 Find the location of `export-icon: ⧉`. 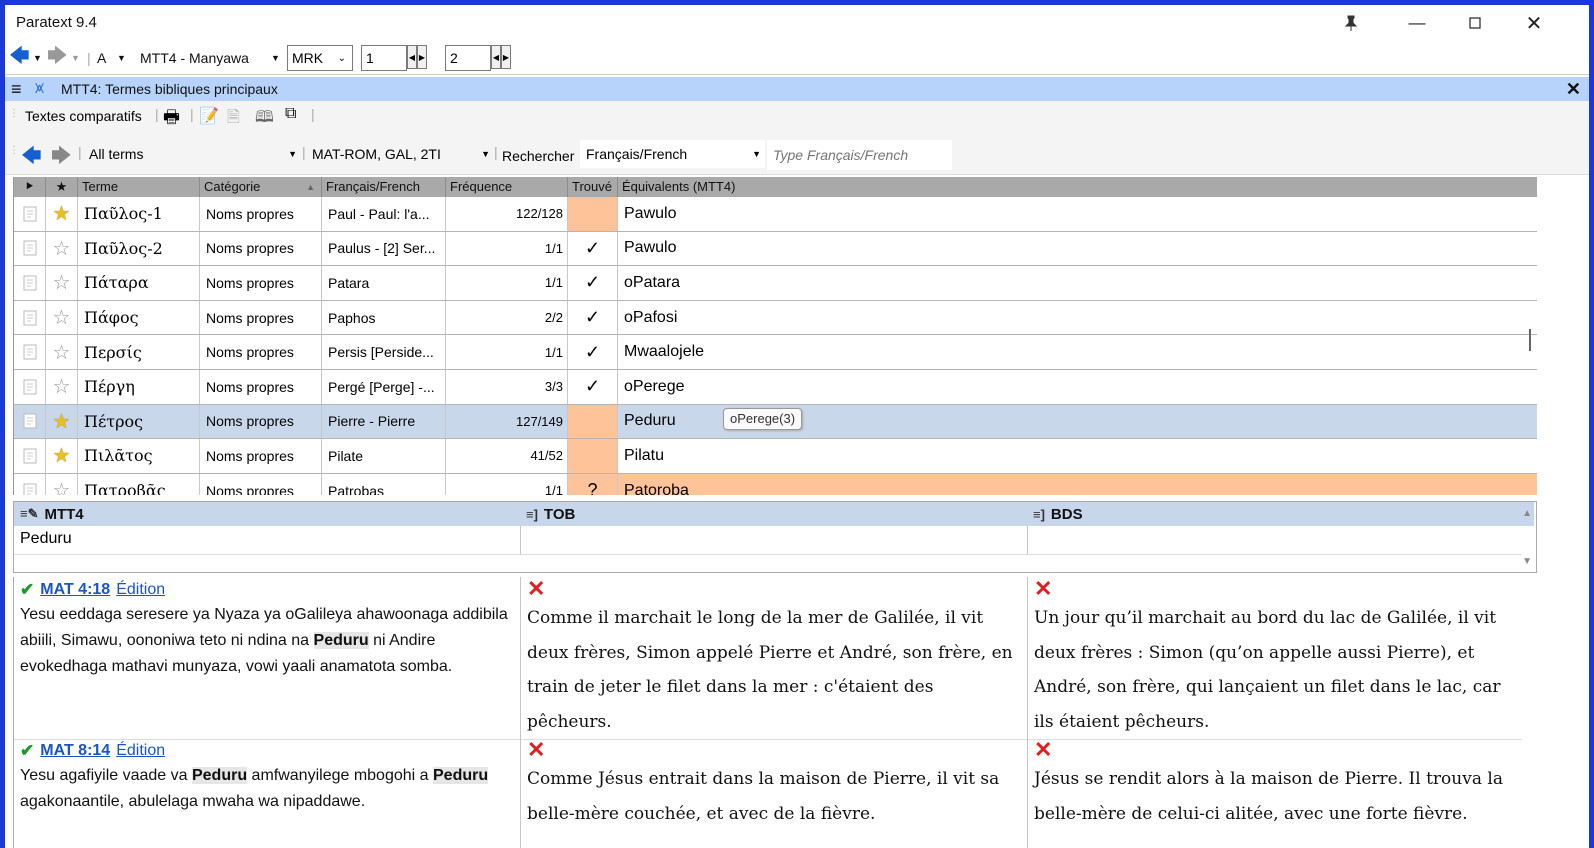

export-icon: ⧉ is located at coordinates (290, 114).